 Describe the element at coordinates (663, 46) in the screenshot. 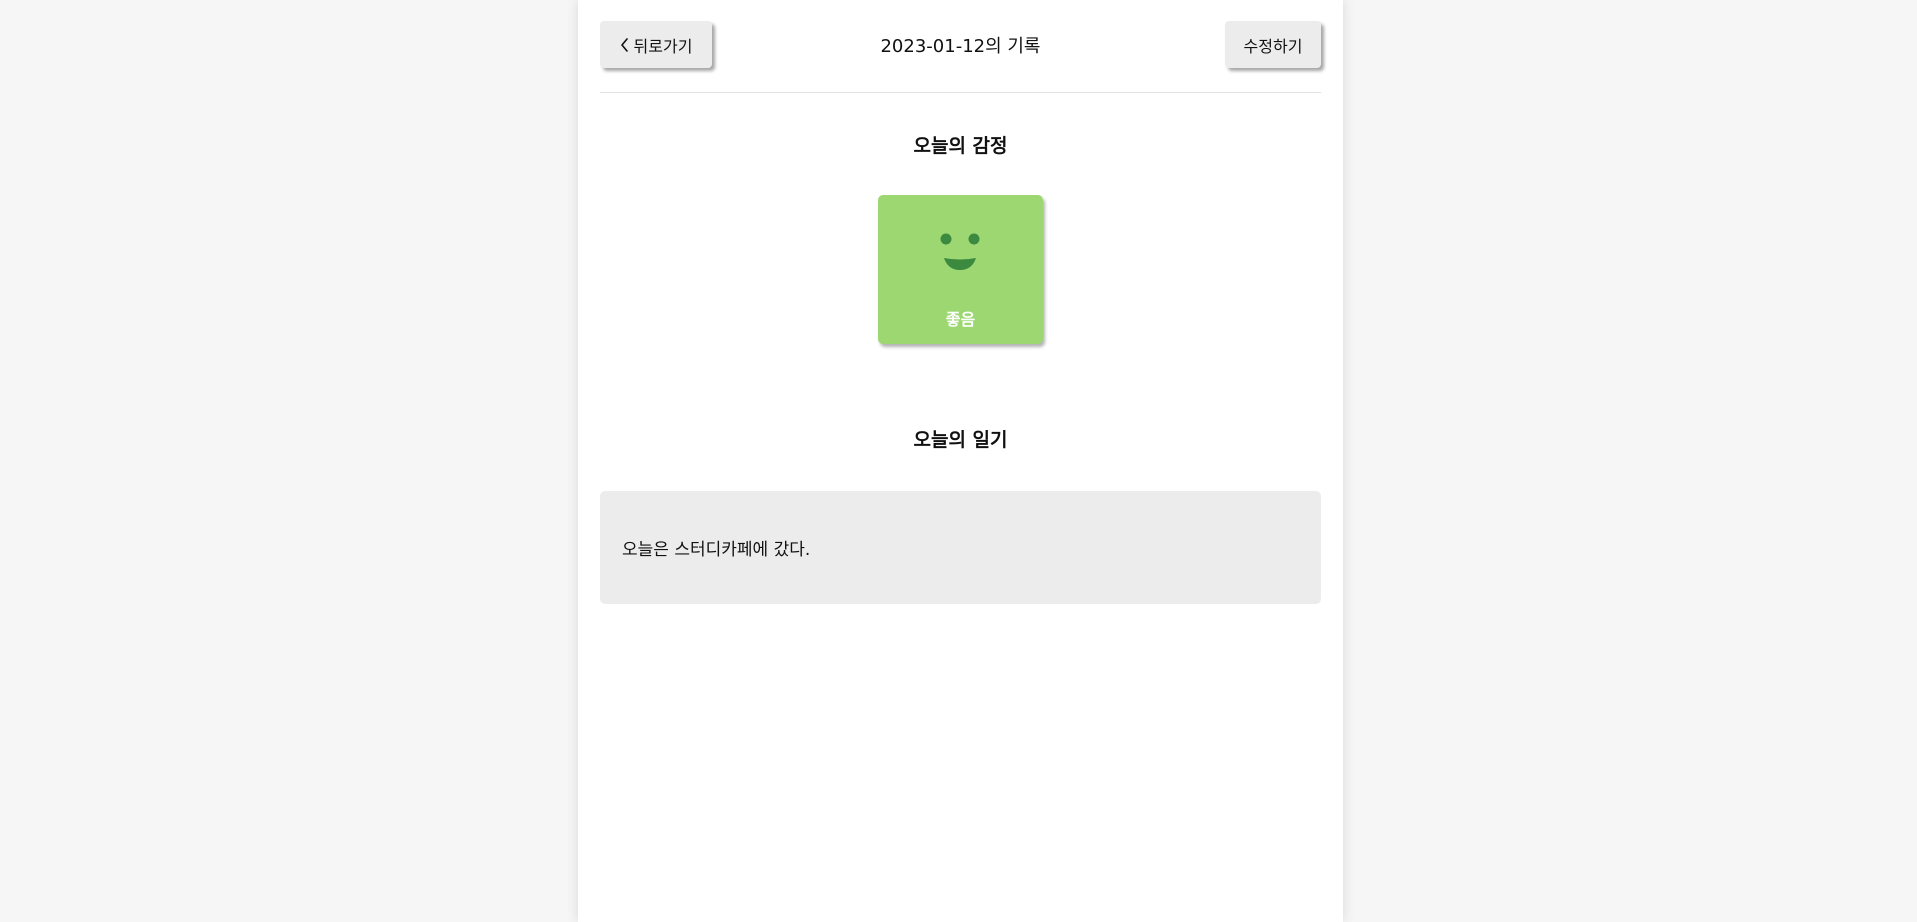

I see `back-button-label: 뒤로가기` at that location.